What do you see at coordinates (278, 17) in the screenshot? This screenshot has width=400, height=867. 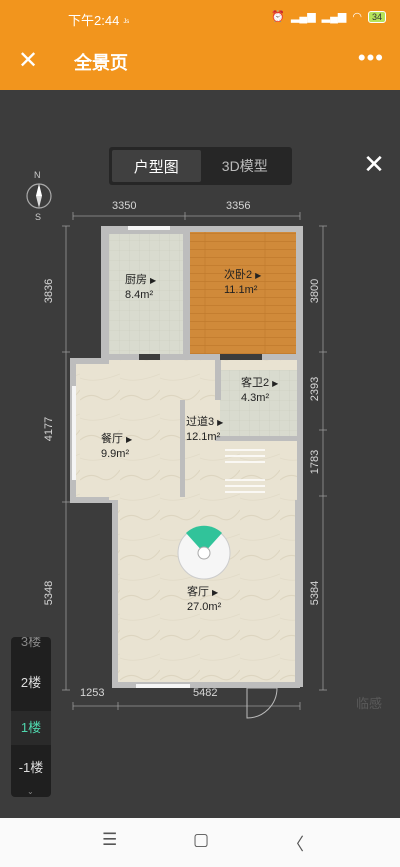 I see `alarm-icon: ⏰` at bounding box center [278, 17].